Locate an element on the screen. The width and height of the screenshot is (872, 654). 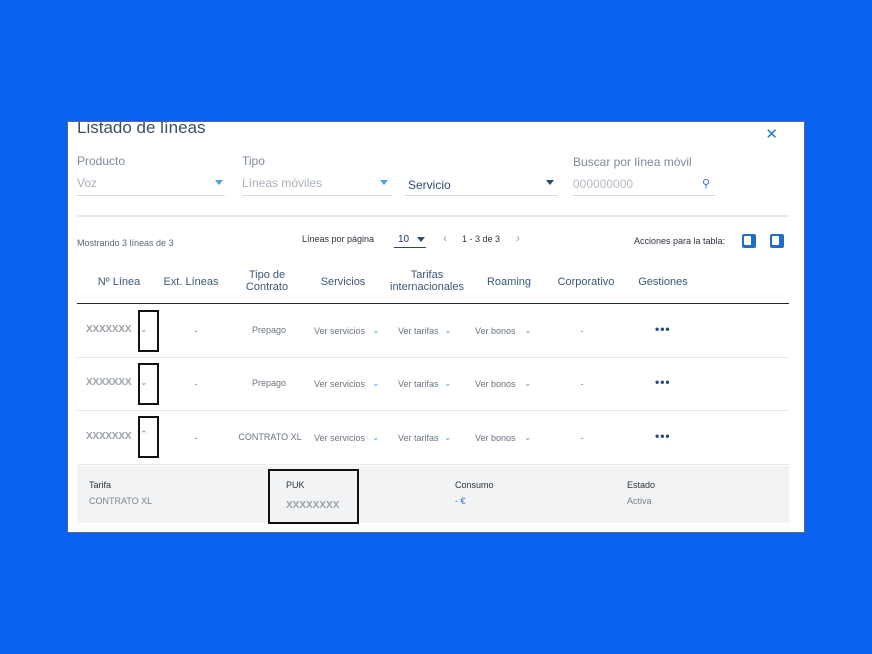
filter-tipo-label: Tipo is located at coordinates (253, 161).